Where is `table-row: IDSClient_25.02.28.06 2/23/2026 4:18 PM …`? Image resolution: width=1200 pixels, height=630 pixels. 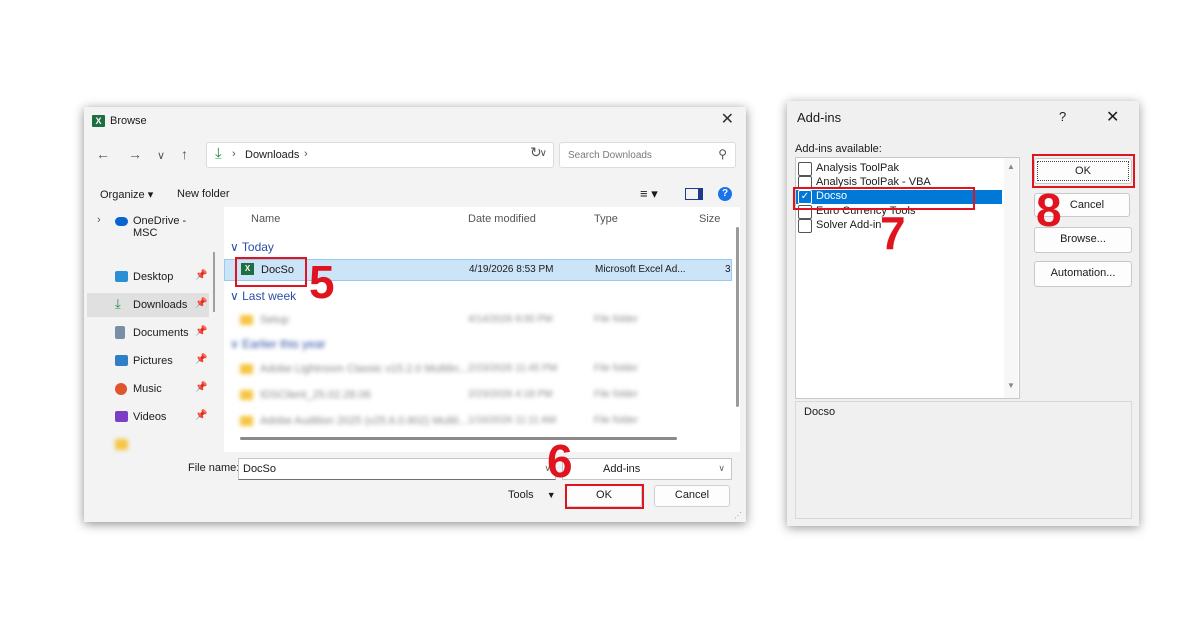
table-row: IDSClient_25.02.28.06 2/23/2026 4:18 PM … is located at coordinates (477, 395).